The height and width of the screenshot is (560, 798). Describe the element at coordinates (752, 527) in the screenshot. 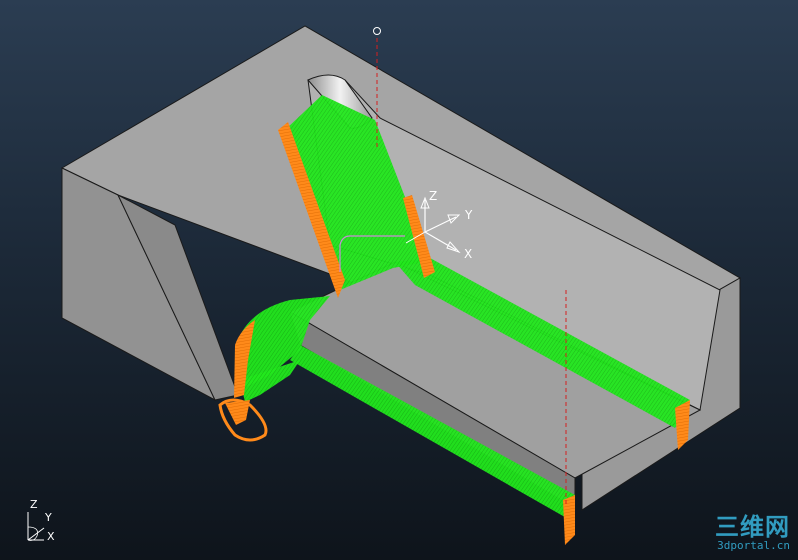

I see `watermark-main-text: 三维网` at that location.